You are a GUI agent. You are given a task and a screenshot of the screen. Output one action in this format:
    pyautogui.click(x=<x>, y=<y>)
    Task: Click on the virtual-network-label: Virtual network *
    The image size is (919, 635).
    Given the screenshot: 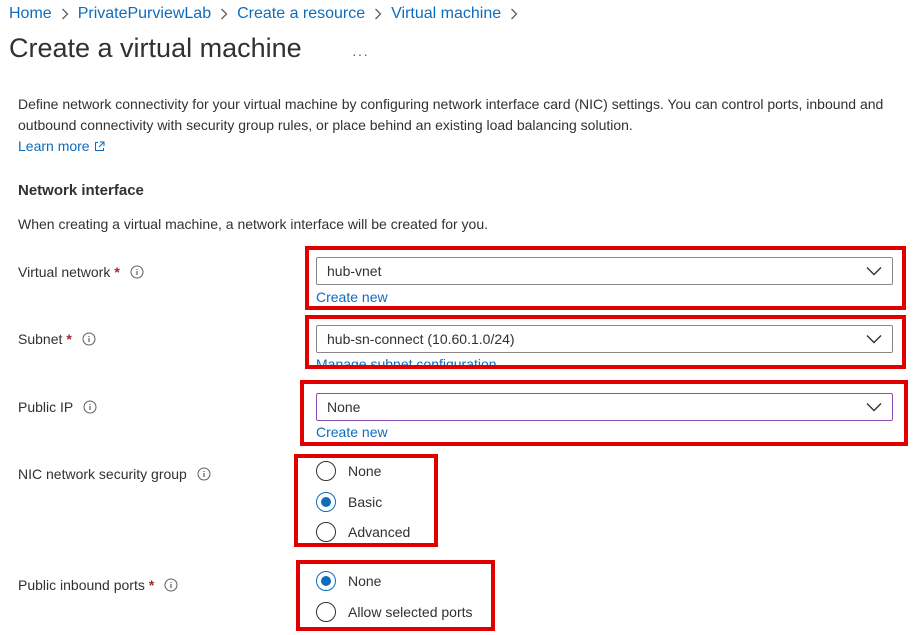 What is the action you would take?
    pyautogui.click(x=81, y=272)
    